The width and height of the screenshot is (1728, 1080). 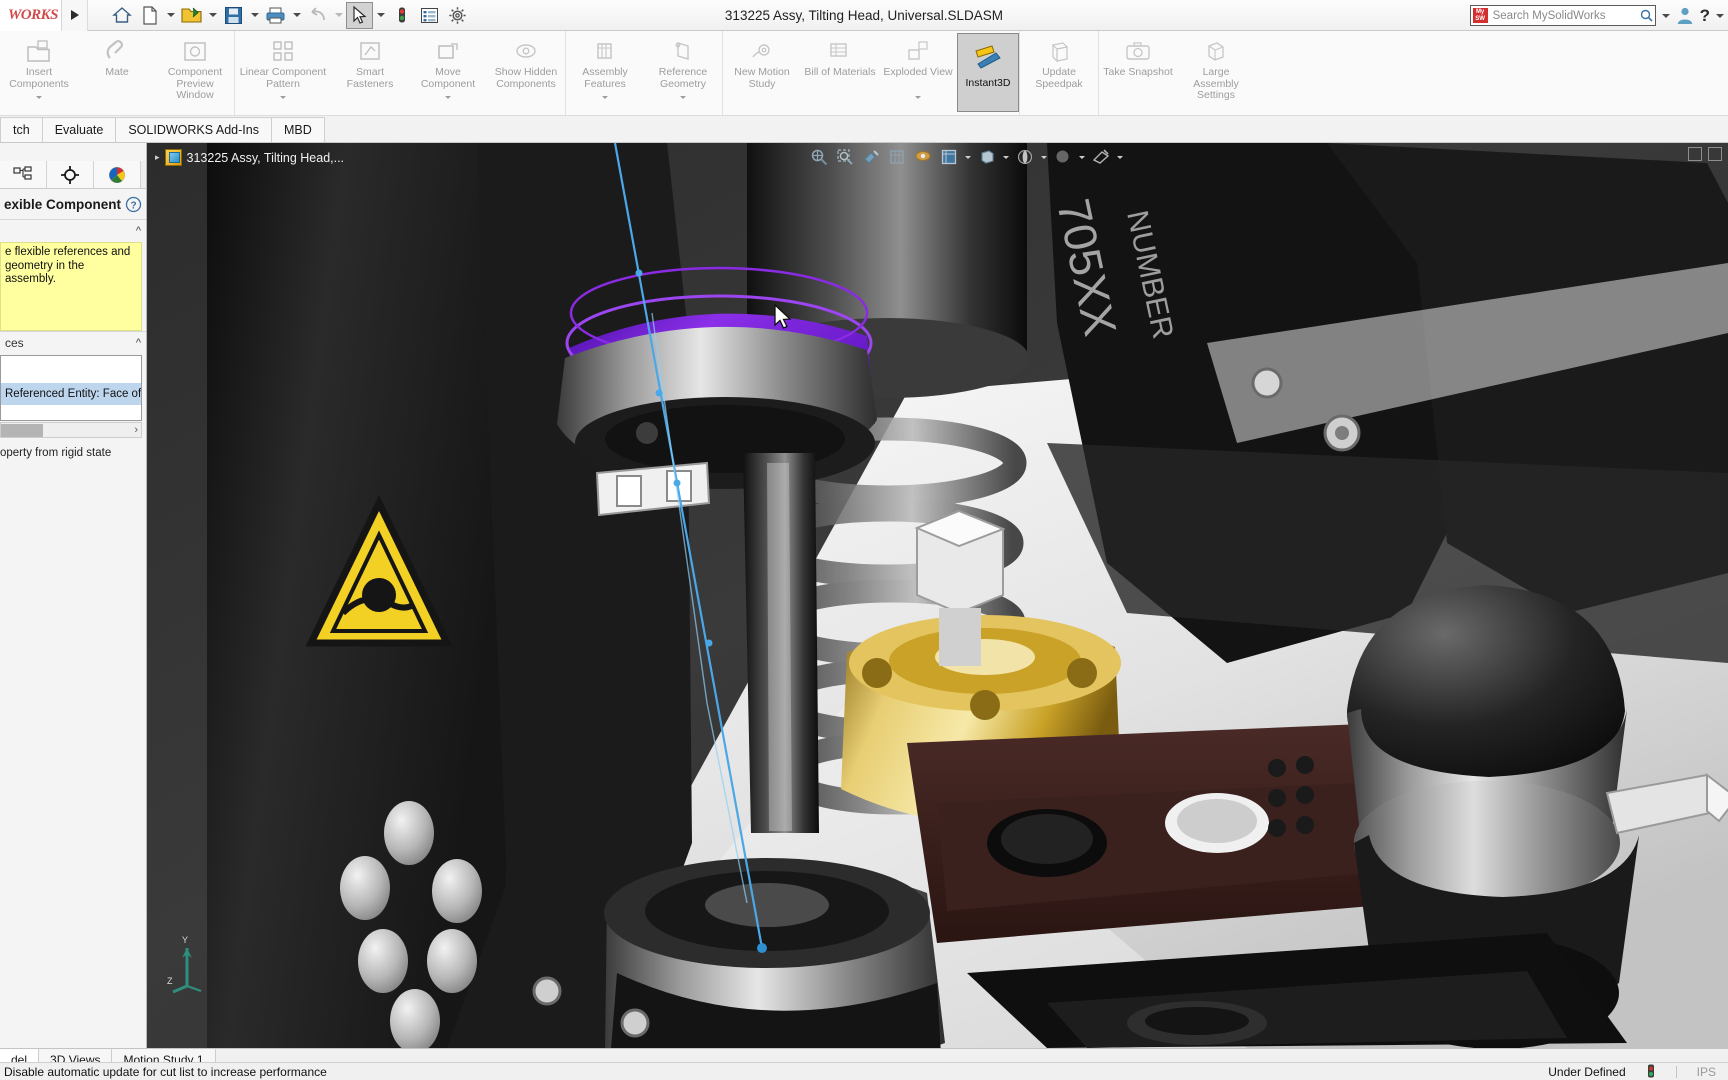 What do you see at coordinates (283, 103) in the screenshot?
I see `linear-component-pattern-dropdown` at bounding box center [283, 103].